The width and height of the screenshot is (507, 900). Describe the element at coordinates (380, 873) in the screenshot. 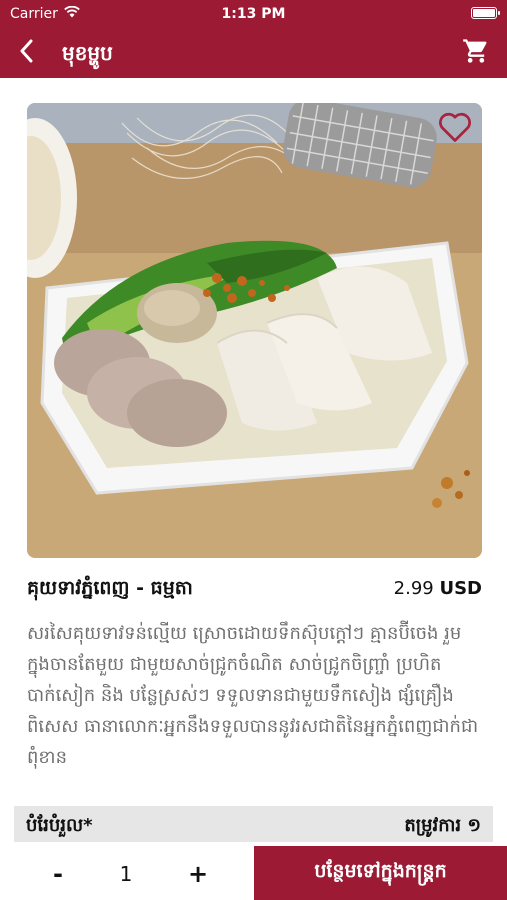

I see `add-to-cart-button: បន្ថែមទៅក្នុងកន្ត្រក` at that location.